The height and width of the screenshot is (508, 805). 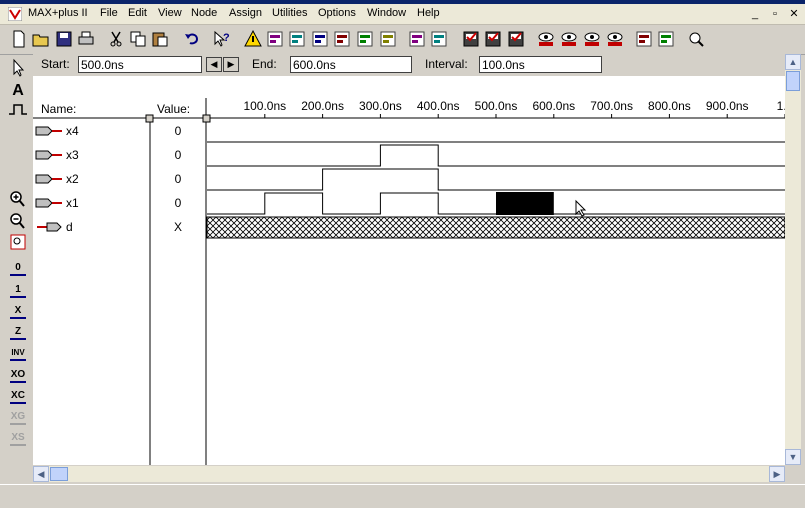 I want to click on text-editor-icon, so click(x=439, y=39).